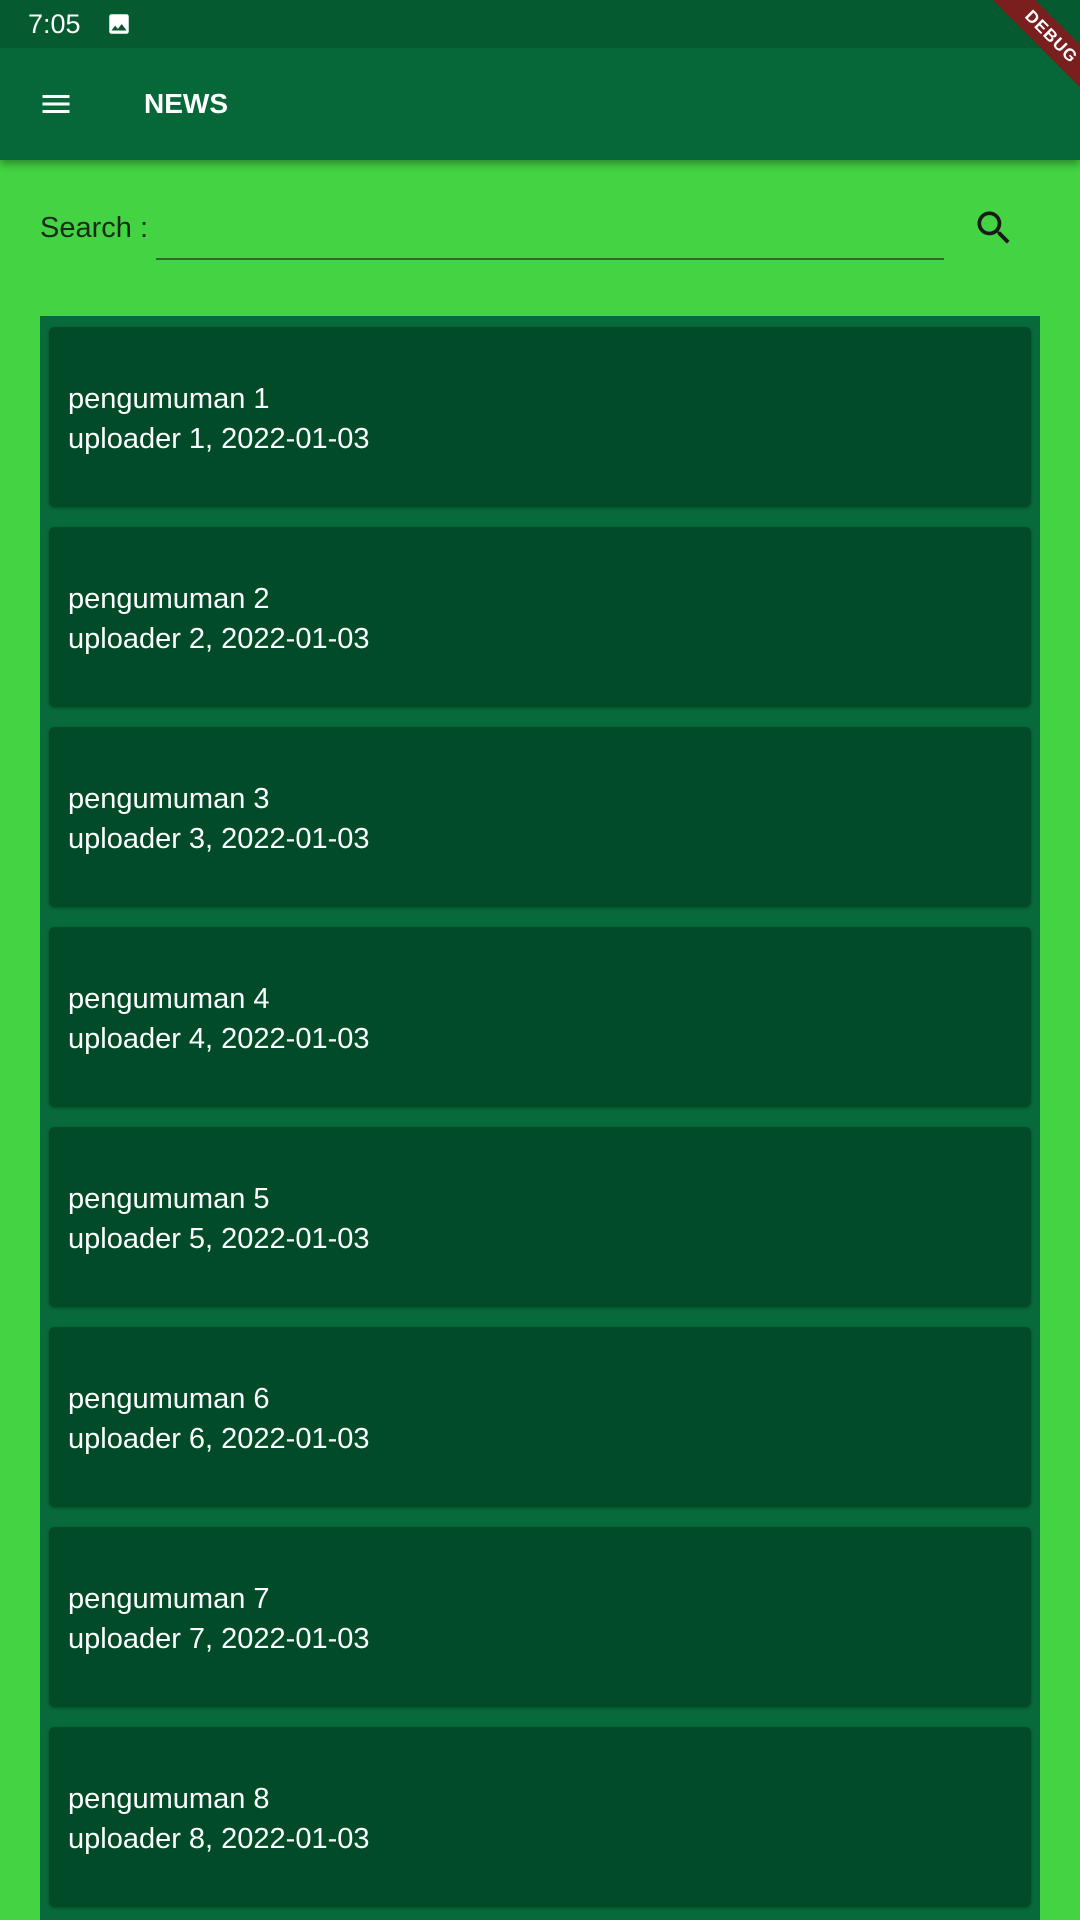 The image size is (1080, 1920). Describe the element at coordinates (169, 599) in the screenshot. I see `news-title: pengumuman 2` at that location.